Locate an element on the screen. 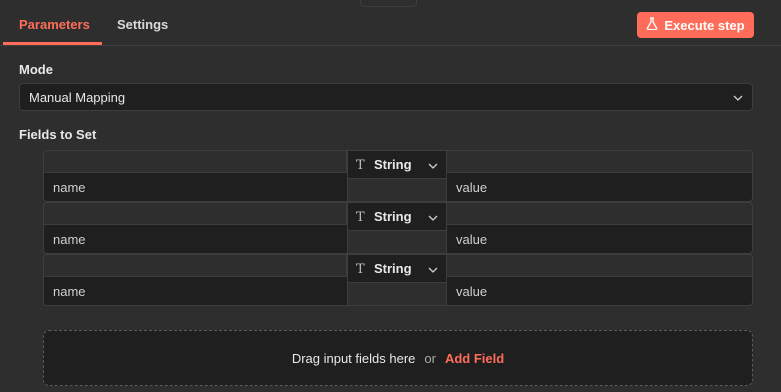 This screenshot has width=781, height=392. mode-label: Mode is located at coordinates (36, 69).